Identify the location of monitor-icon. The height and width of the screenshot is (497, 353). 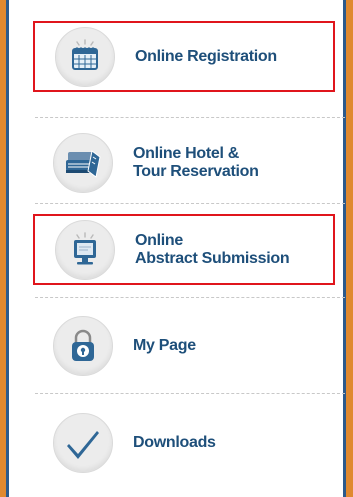
(85, 249).